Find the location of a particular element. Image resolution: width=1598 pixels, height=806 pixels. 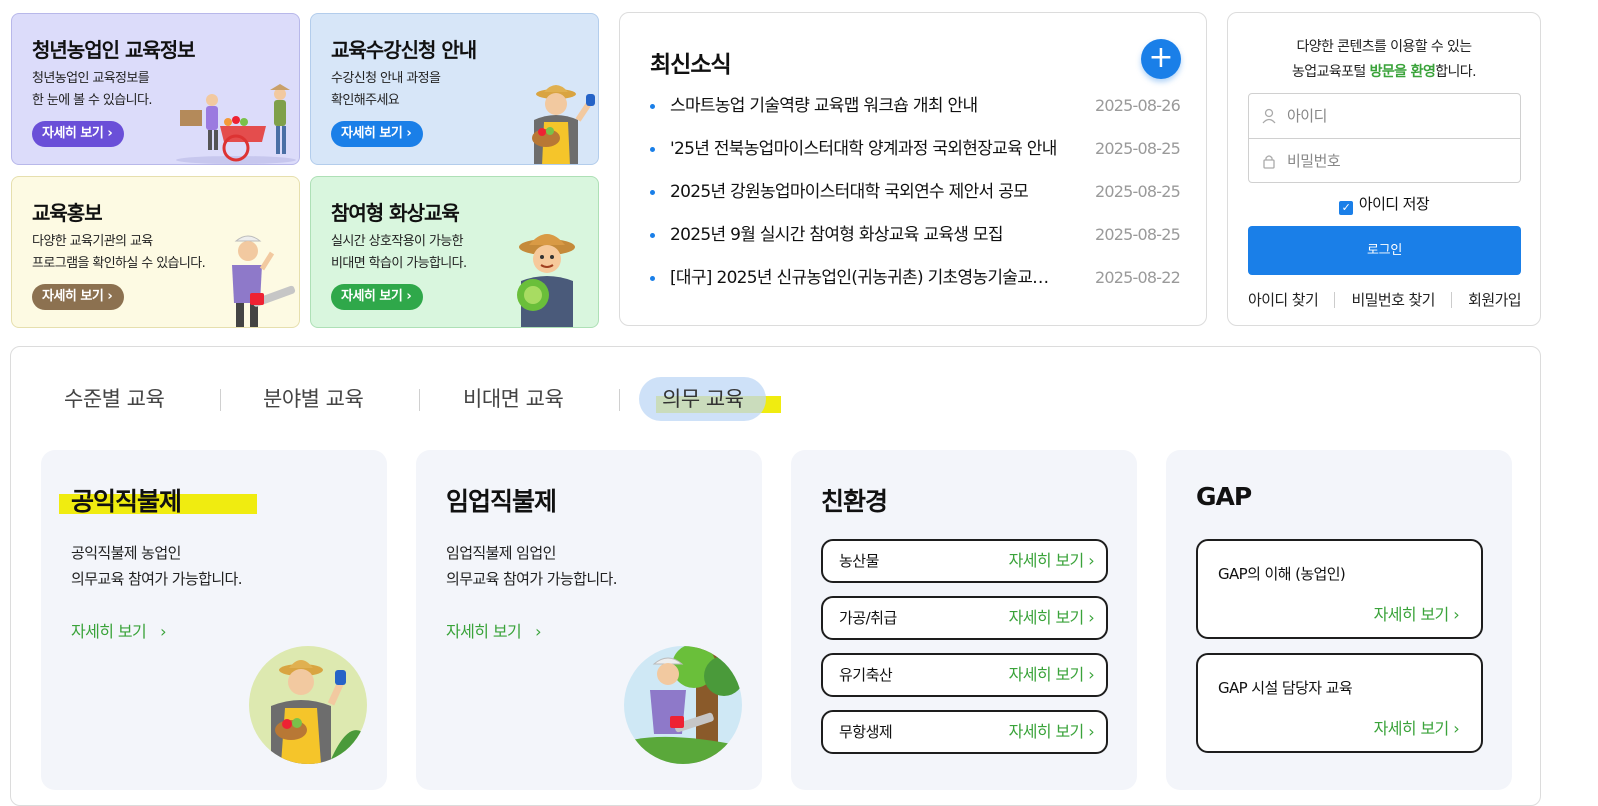

gap-item-label: GAP 시설 담당자 교육 is located at coordinates (1285, 688).